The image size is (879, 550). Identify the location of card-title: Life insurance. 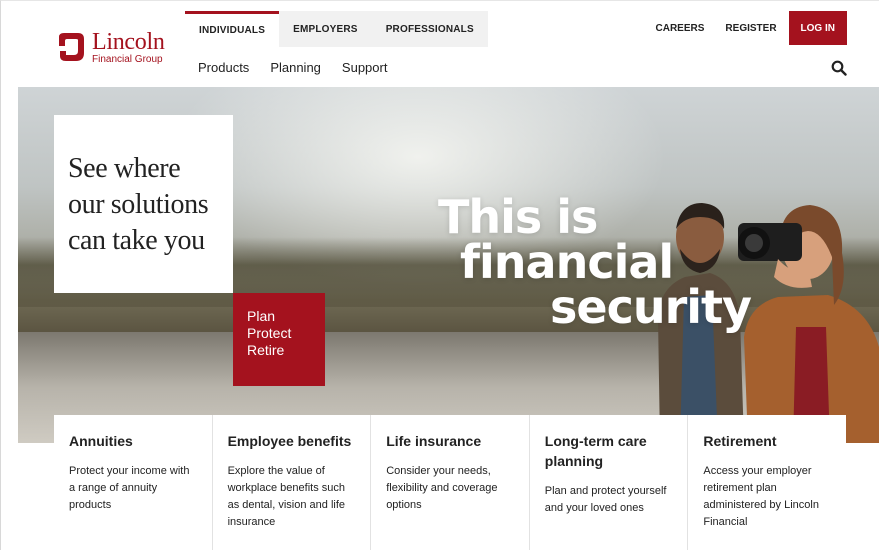
(434, 441).